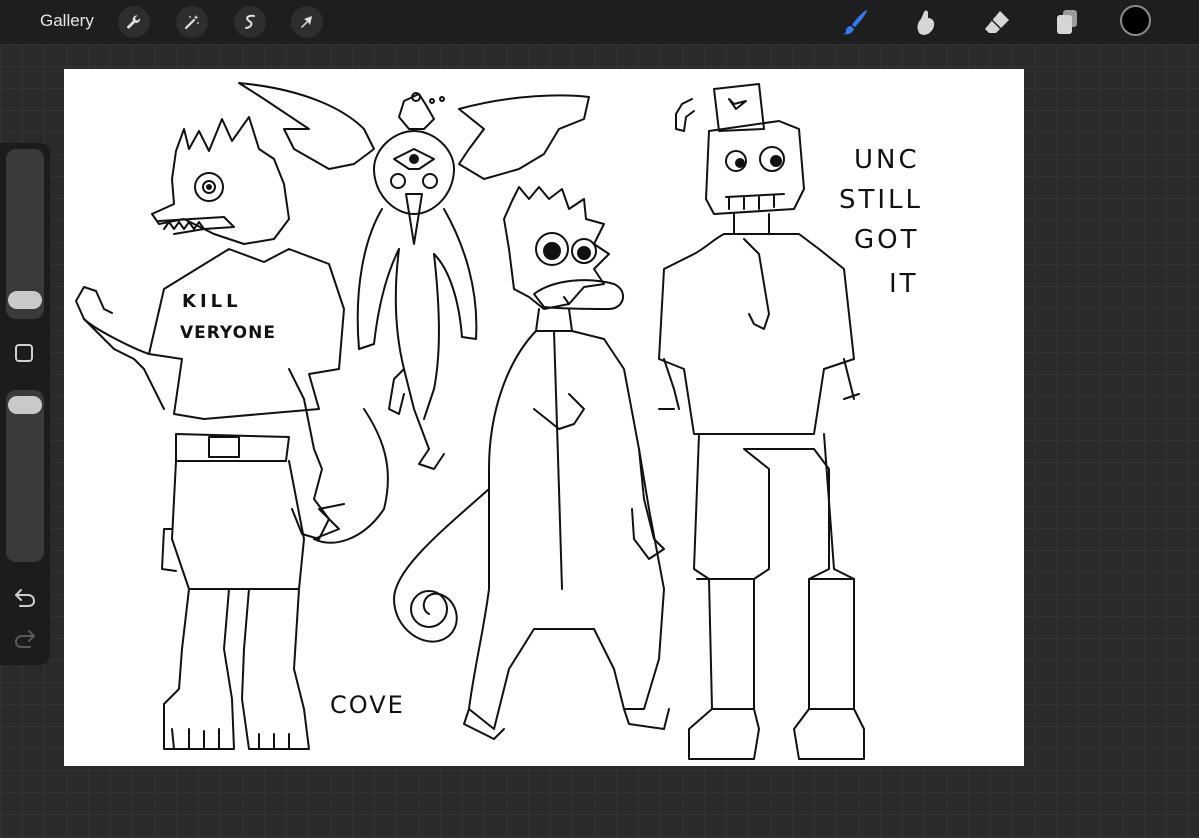 This screenshot has width=1199, height=838. I want to click on eraser-icon, so click(997, 22).